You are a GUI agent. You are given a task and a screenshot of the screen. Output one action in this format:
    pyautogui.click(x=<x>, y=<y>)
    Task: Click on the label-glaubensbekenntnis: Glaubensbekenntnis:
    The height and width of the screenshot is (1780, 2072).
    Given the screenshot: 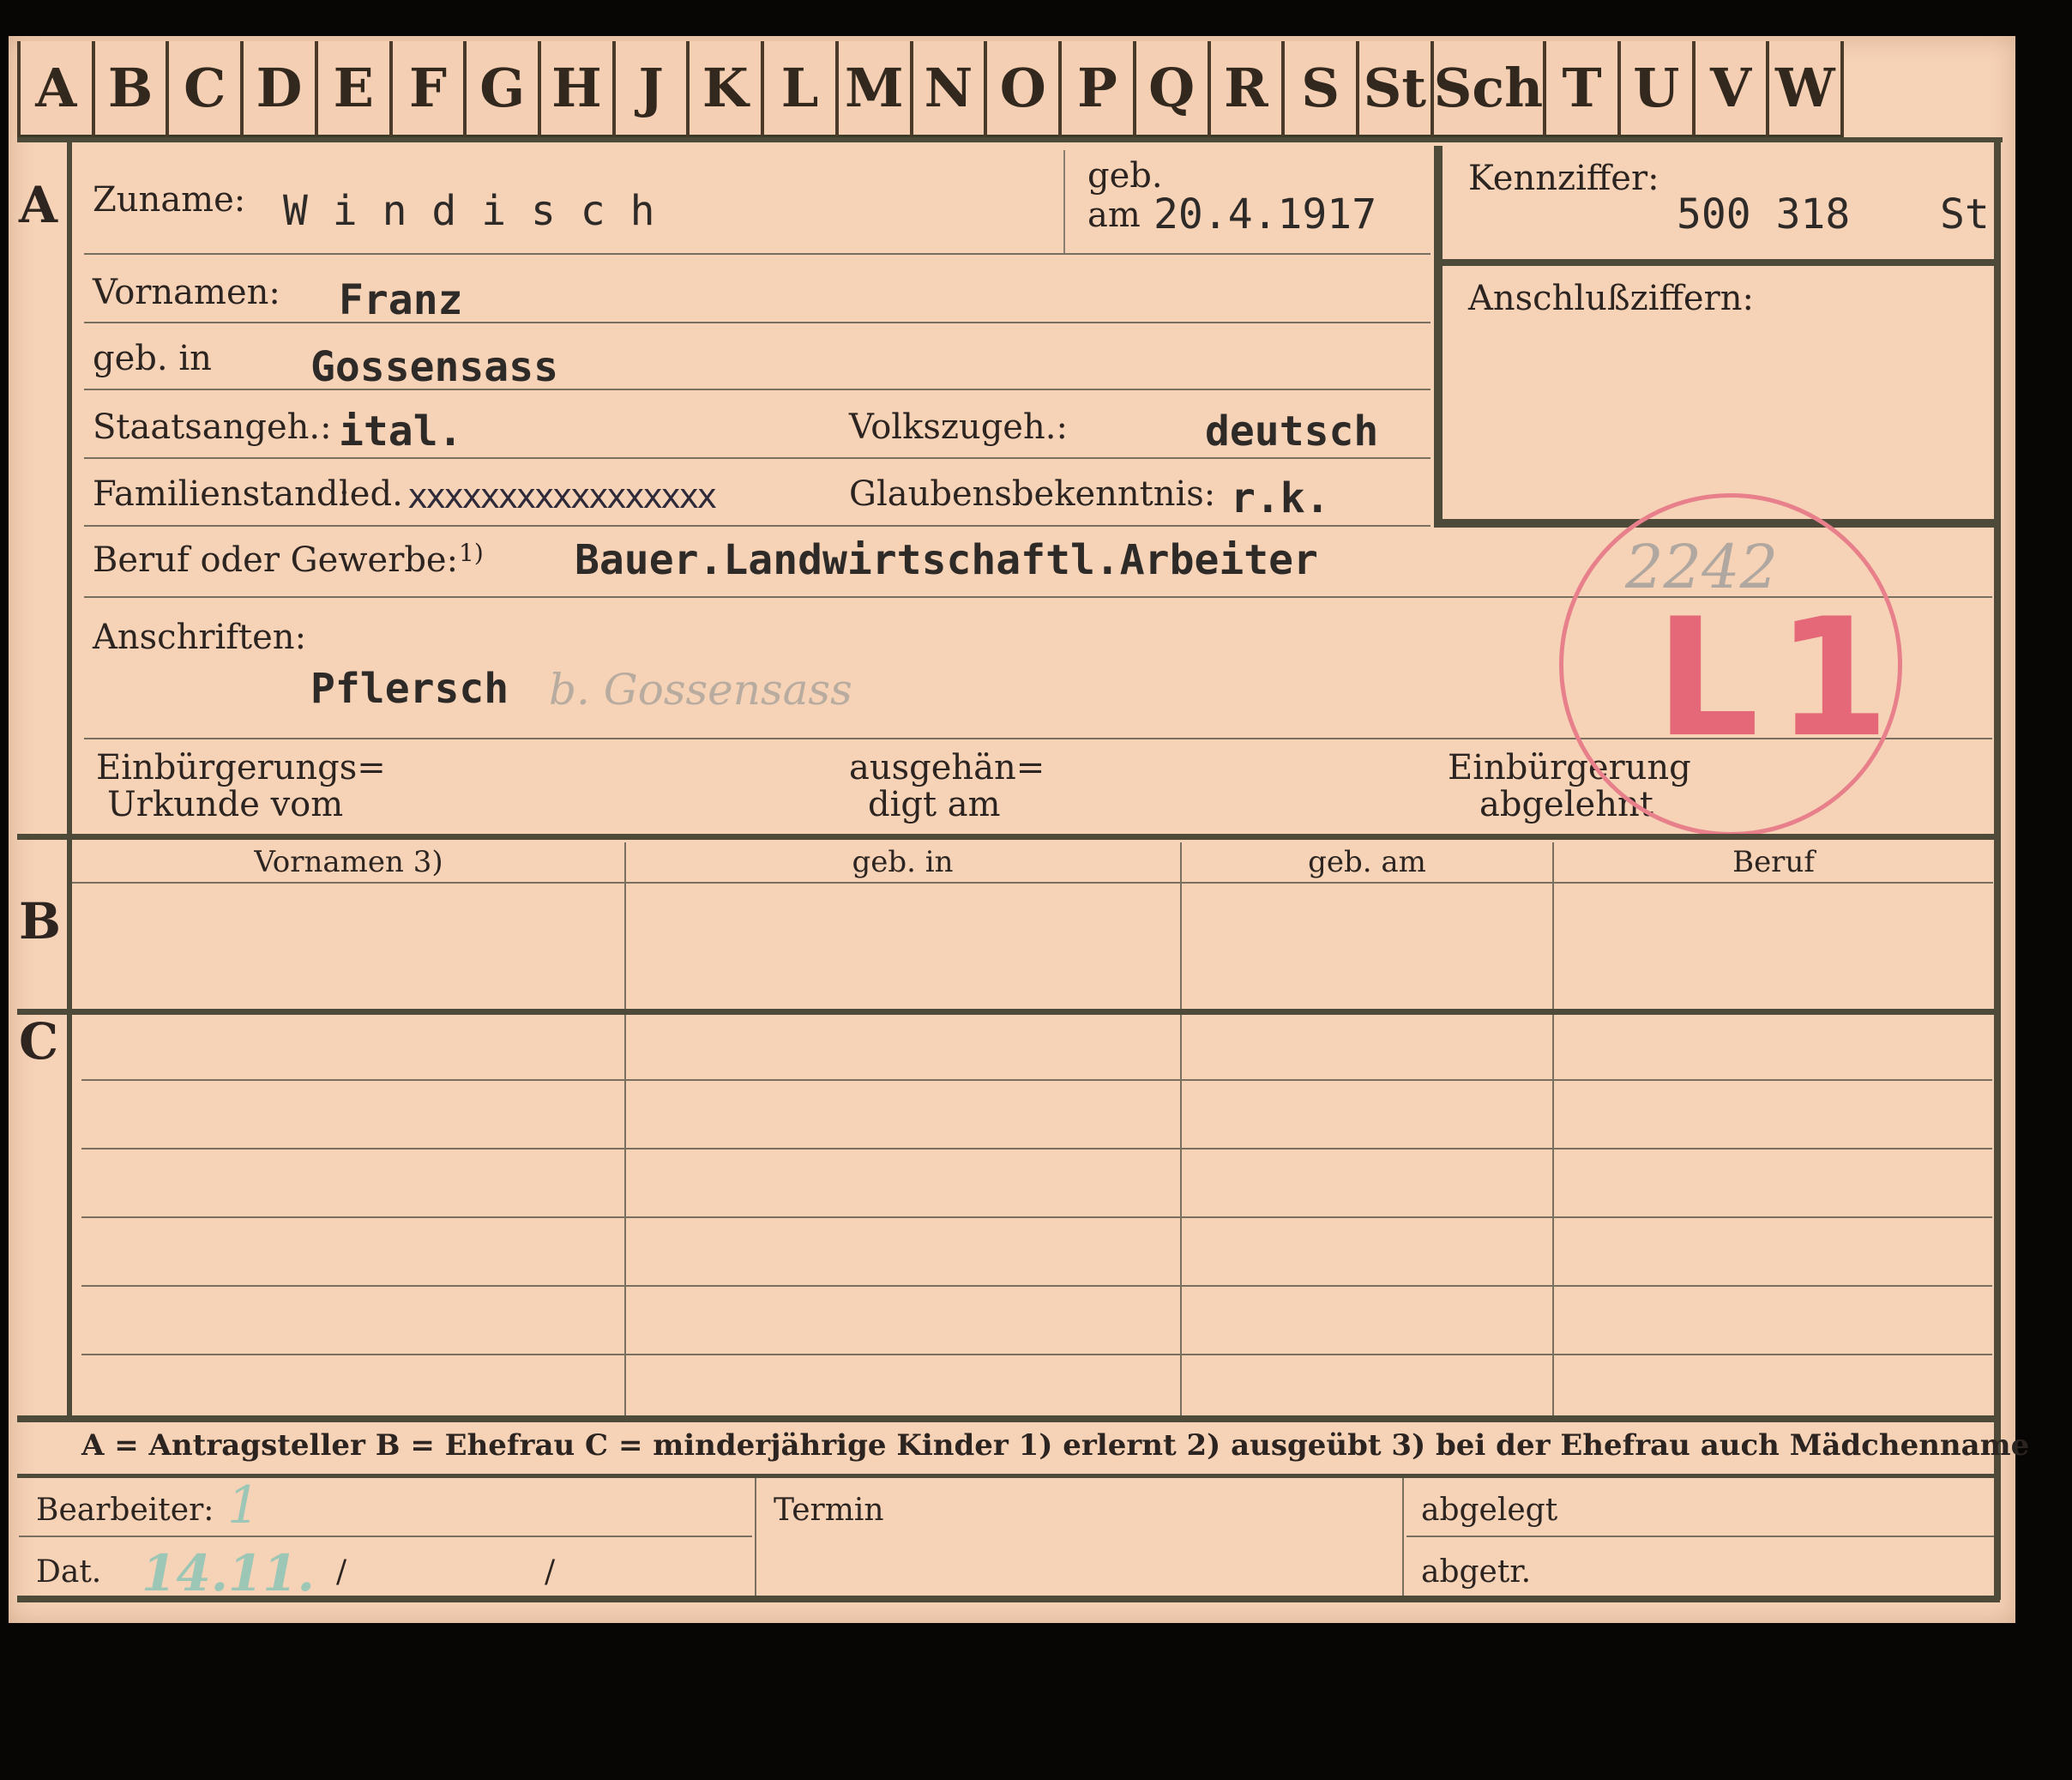 What is the action you would take?
    pyautogui.click(x=1032, y=494)
    